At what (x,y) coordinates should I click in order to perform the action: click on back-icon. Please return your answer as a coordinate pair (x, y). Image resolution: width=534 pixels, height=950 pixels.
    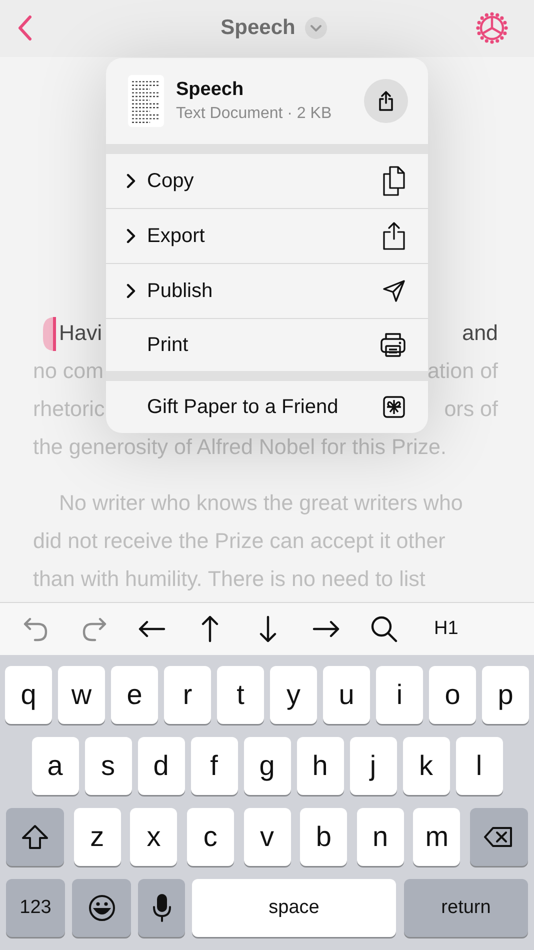
    Looking at the image, I should click on (25, 28).